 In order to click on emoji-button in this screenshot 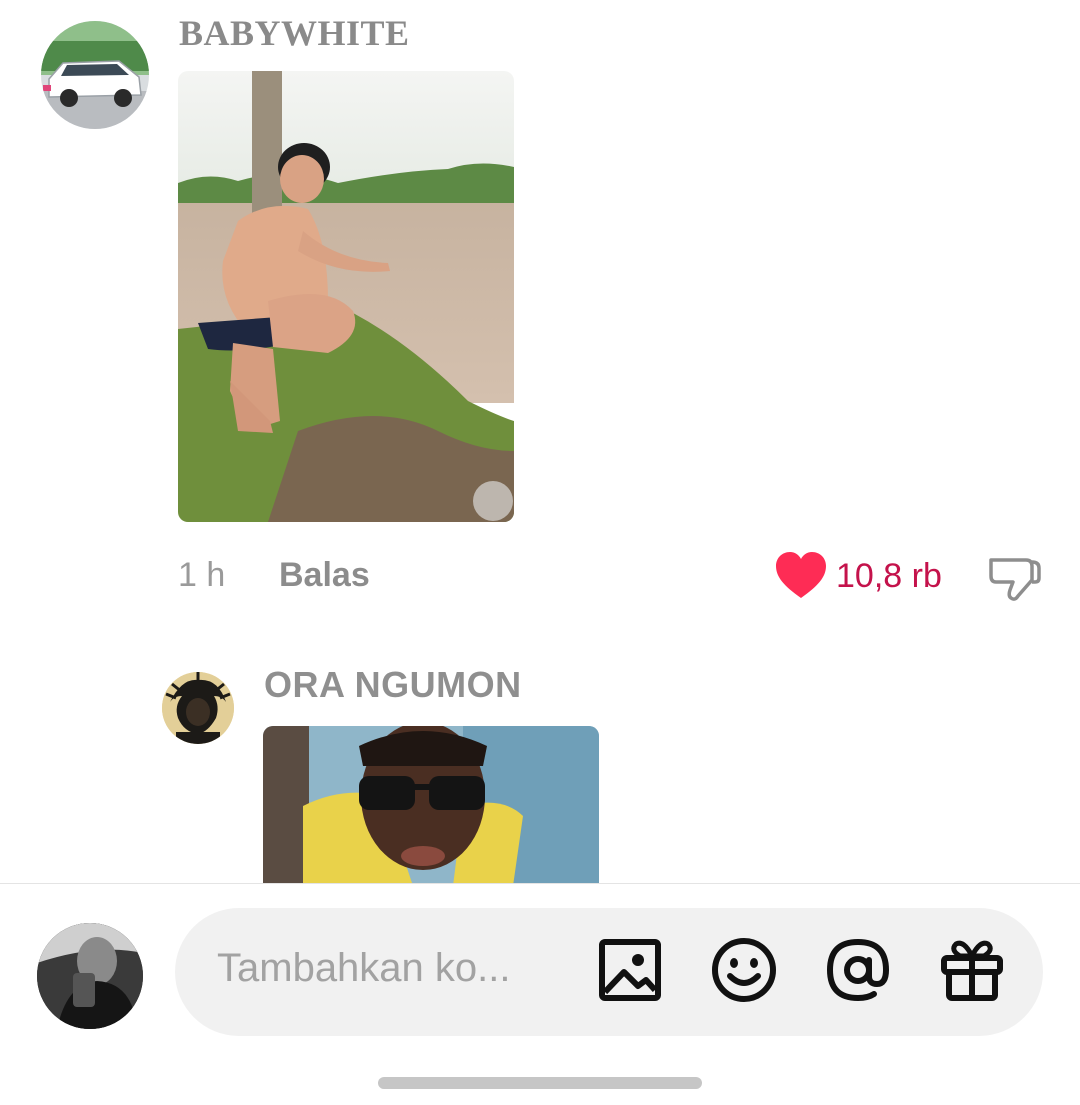, I will do `click(744, 970)`.